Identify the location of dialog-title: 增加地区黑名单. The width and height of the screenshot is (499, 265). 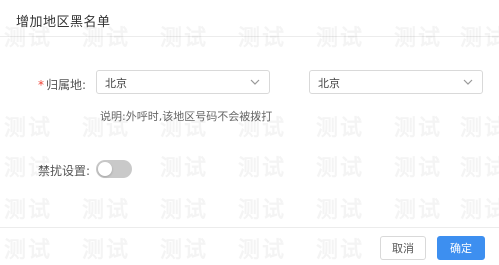
(63, 22).